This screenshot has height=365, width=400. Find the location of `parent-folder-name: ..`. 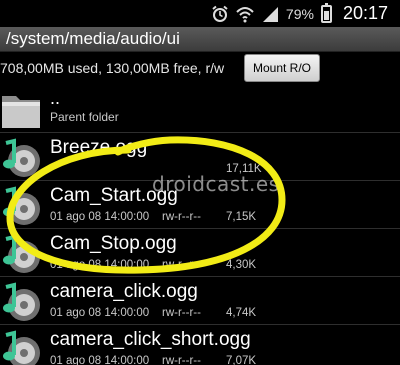

parent-folder-name: .. is located at coordinates (55, 98).